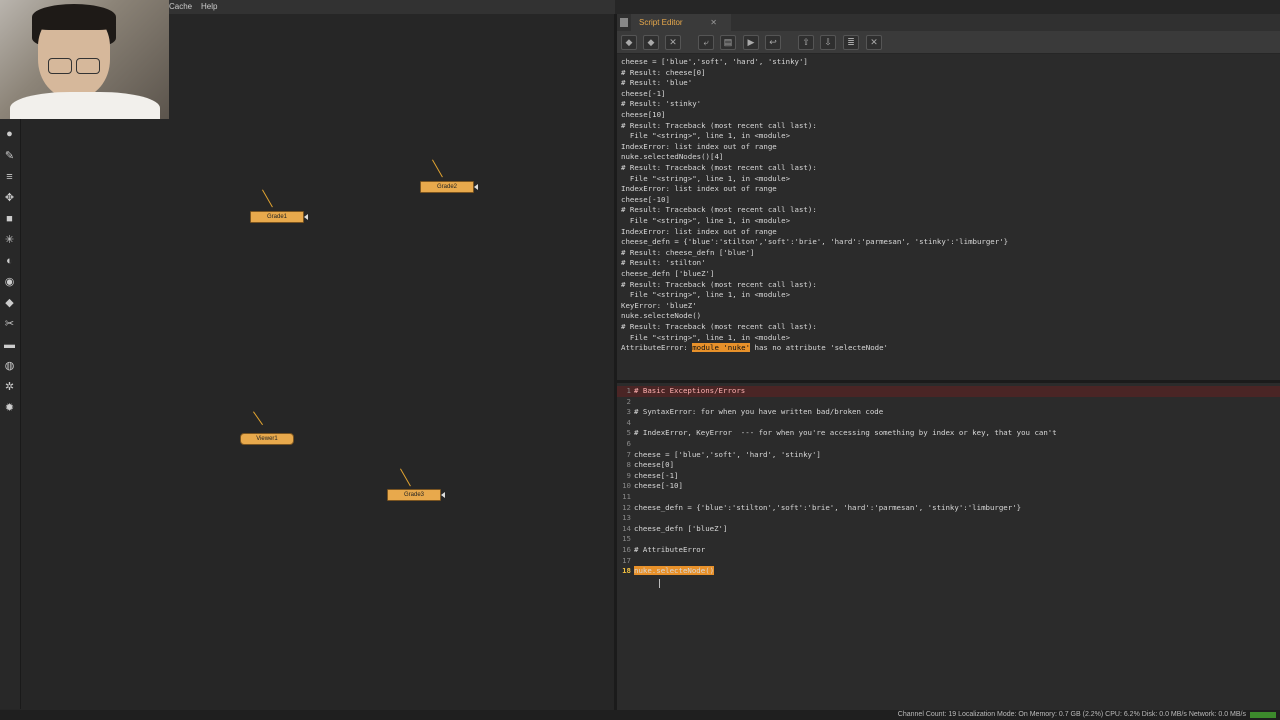  What do you see at coordinates (626, 549) in the screenshot?
I see `line-number: 16` at bounding box center [626, 549].